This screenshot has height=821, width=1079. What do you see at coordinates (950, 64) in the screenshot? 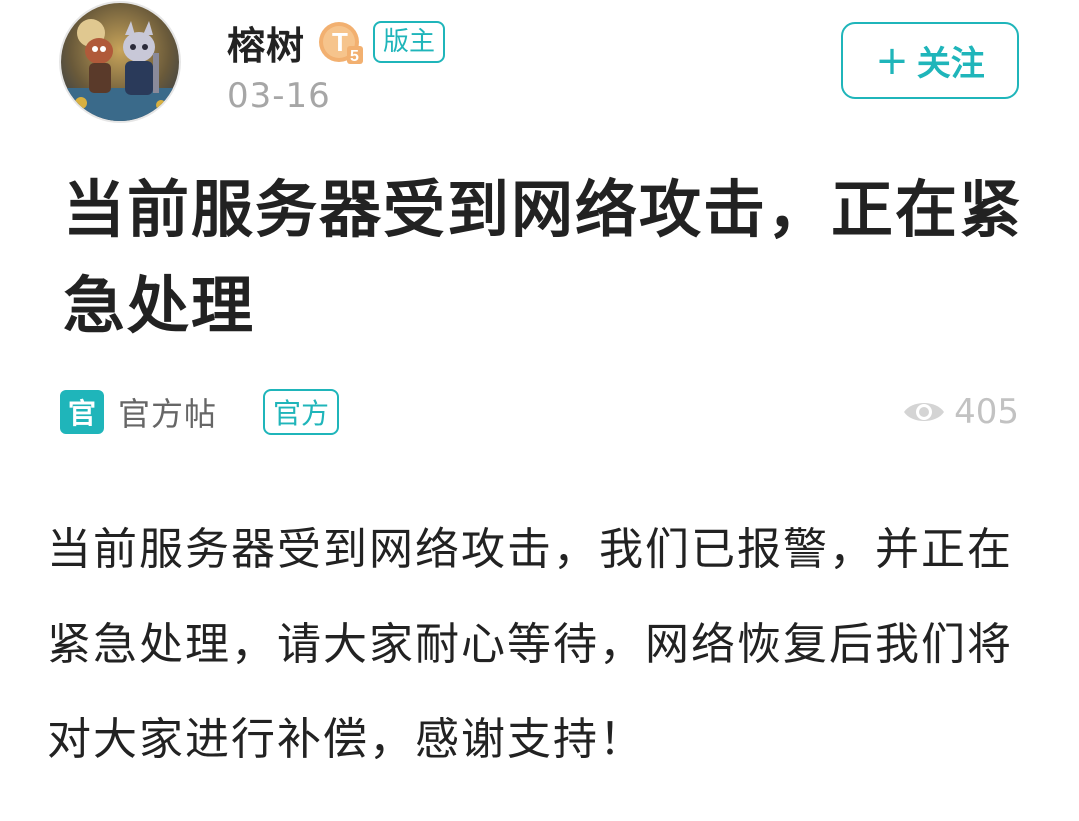
I see `follow-label: 关注` at bounding box center [950, 64].